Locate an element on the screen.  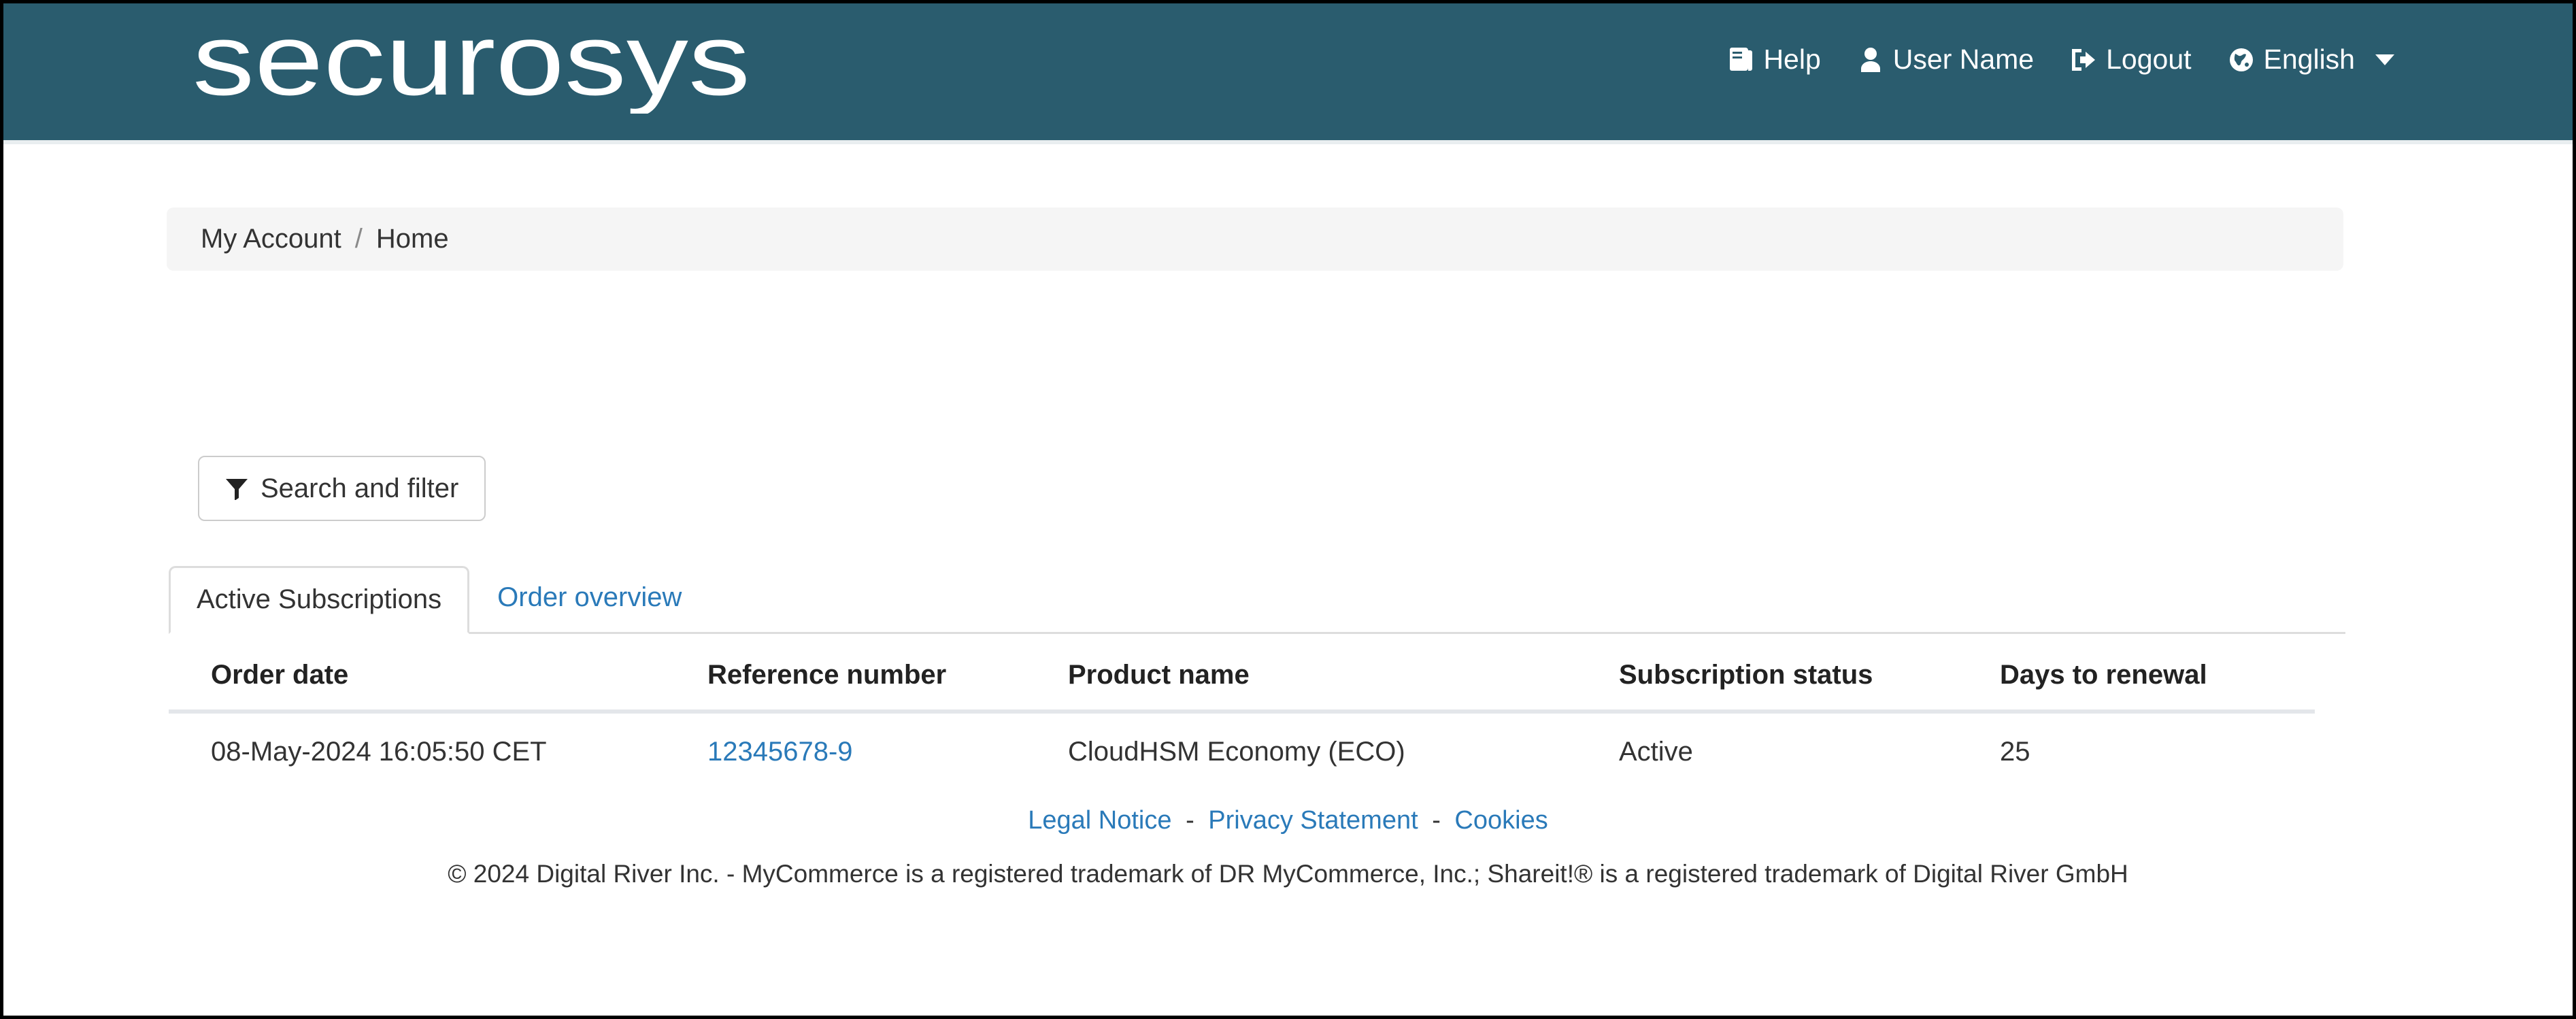
nav-item-logout: Logout is located at coordinates (2131, 60).